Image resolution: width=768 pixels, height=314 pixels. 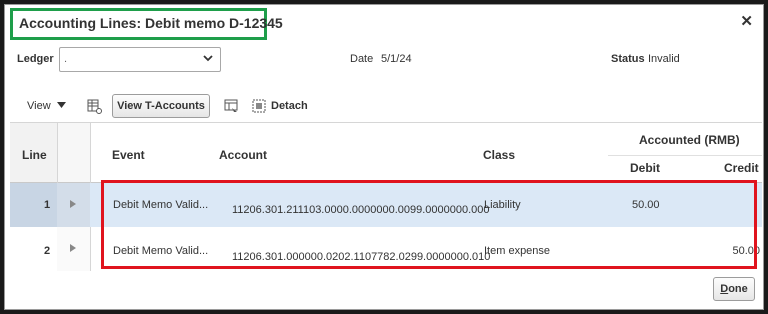 I want to click on view-t-accounts-button: View T-Accounts, so click(x=161, y=106).